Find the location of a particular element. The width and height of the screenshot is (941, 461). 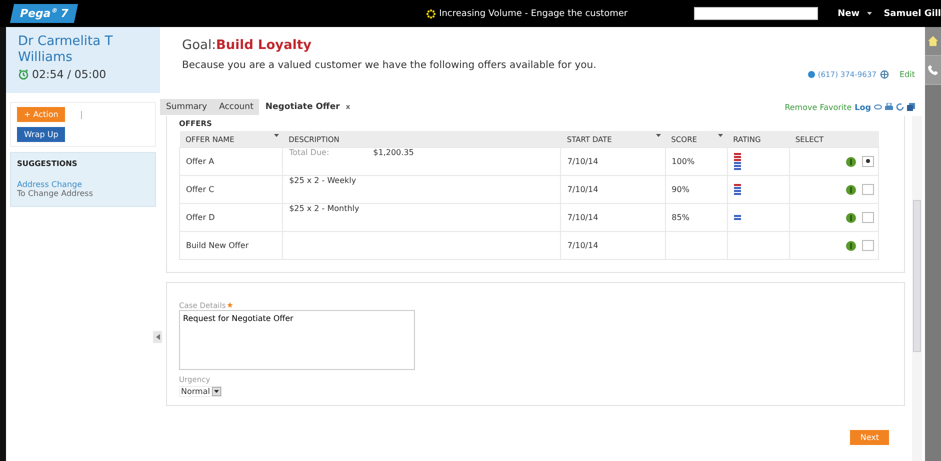

collapse-button is located at coordinates (157, 337).